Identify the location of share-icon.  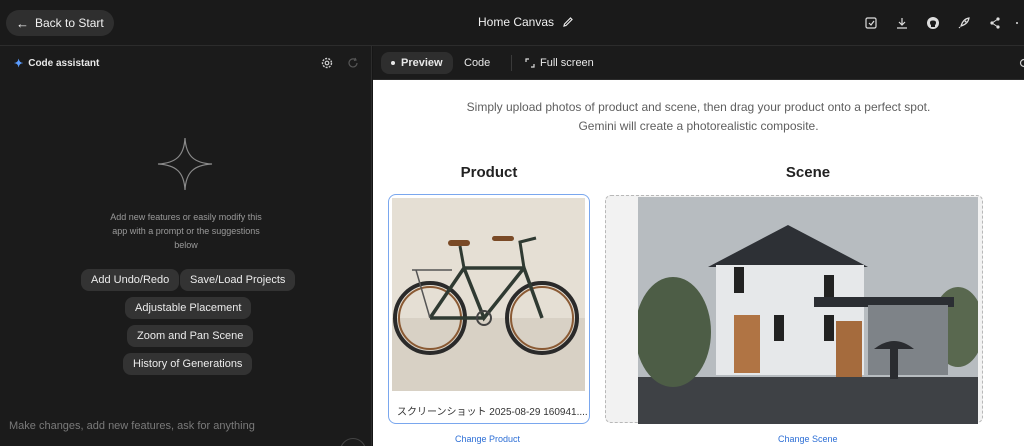
(994, 23).